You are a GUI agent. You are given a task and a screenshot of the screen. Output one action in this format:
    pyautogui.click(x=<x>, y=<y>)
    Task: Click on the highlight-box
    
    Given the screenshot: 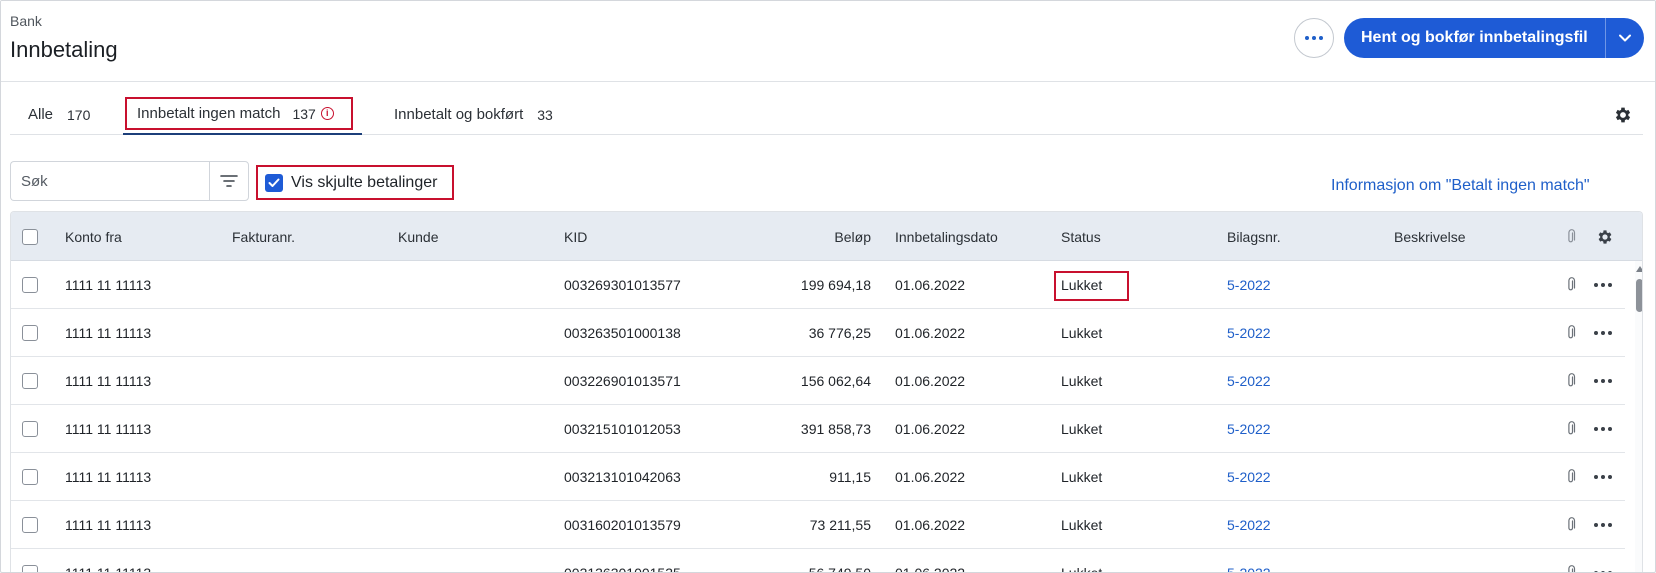 What is the action you would take?
    pyautogui.click(x=239, y=113)
    